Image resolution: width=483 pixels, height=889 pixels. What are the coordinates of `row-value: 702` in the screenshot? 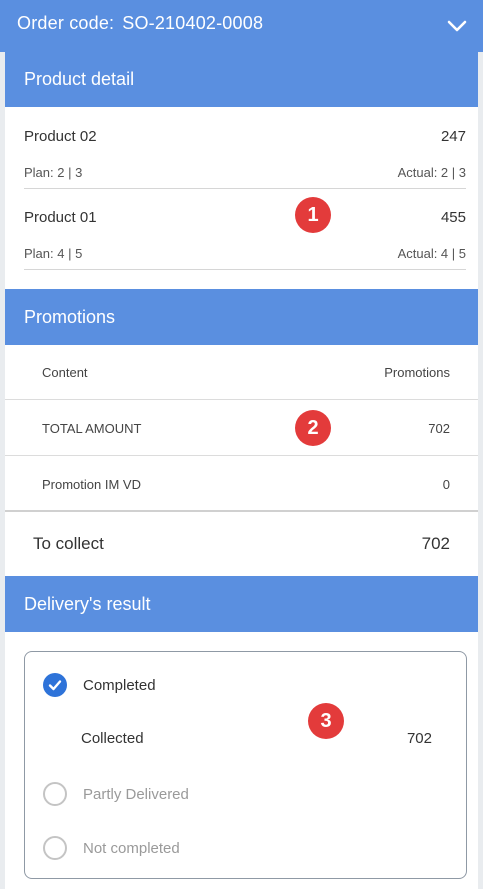 It's located at (439, 428).